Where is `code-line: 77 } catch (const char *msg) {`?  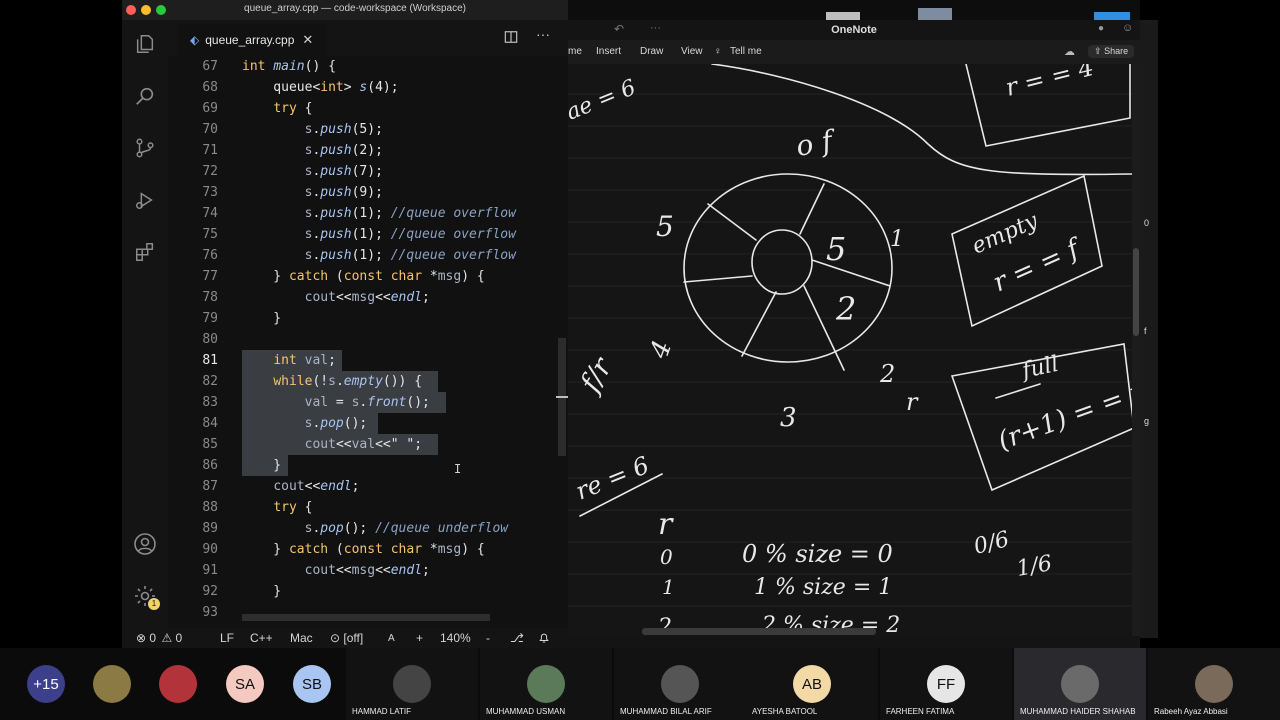
code-line: 77 } catch (const char *msg) { is located at coordinates (363, 276).